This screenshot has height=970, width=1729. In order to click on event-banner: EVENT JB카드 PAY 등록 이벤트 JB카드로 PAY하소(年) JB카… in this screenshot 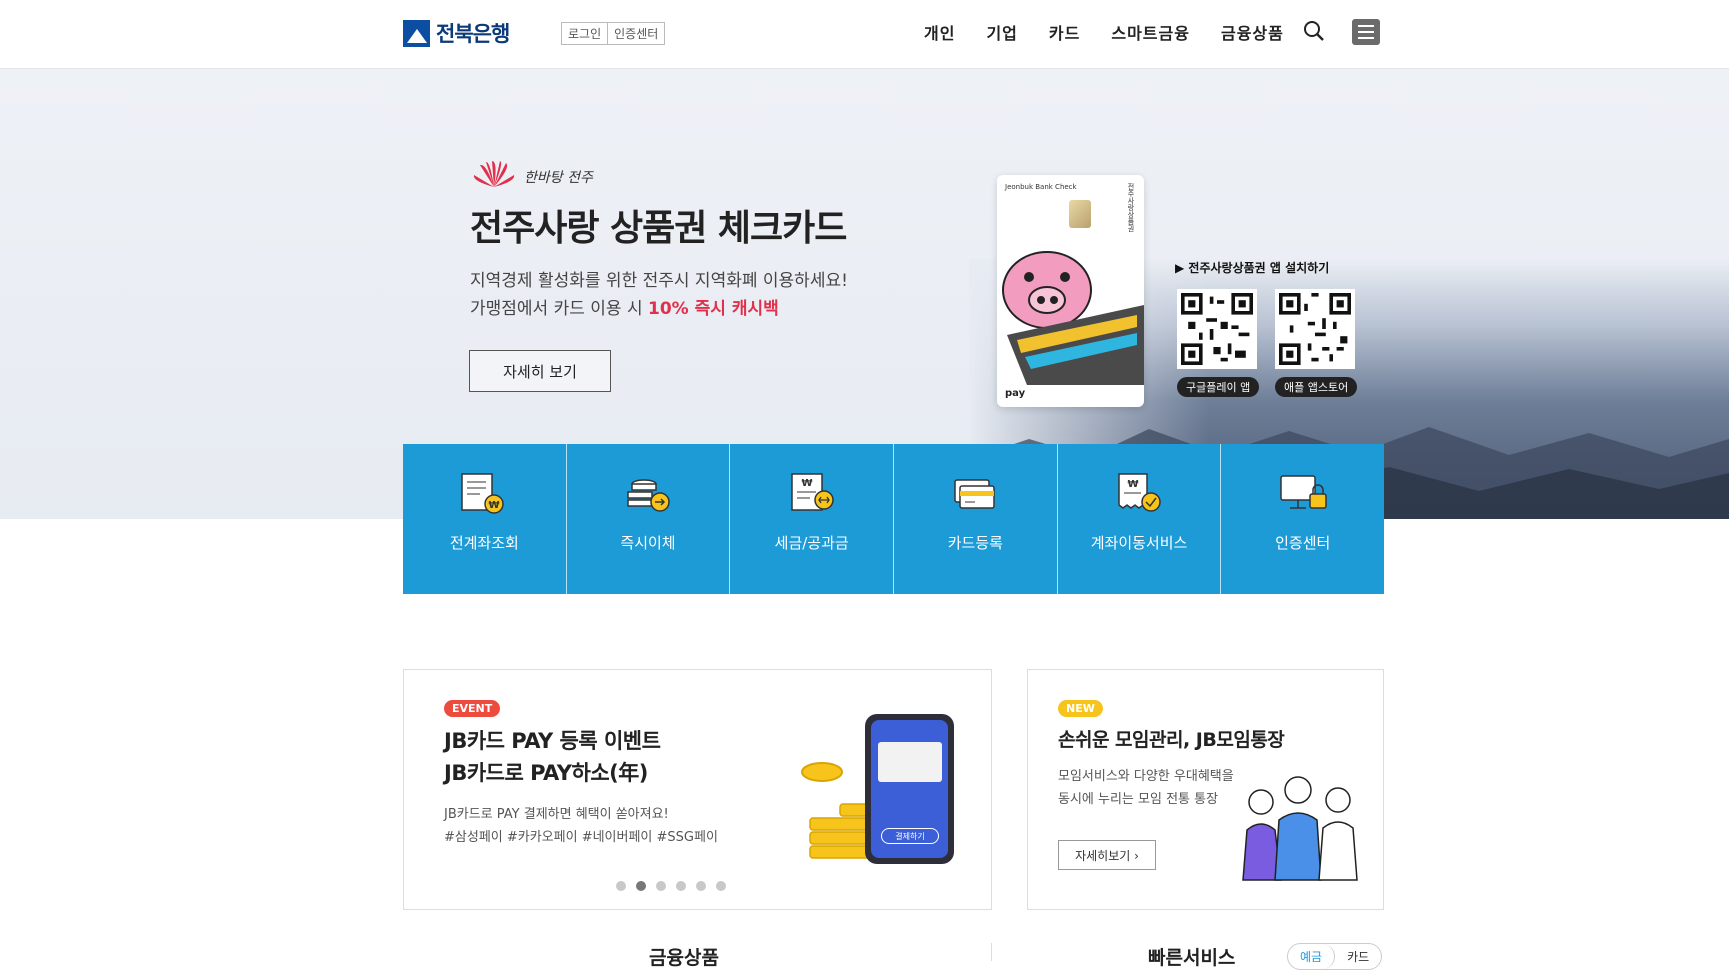, I will do `click(697, 789)`.